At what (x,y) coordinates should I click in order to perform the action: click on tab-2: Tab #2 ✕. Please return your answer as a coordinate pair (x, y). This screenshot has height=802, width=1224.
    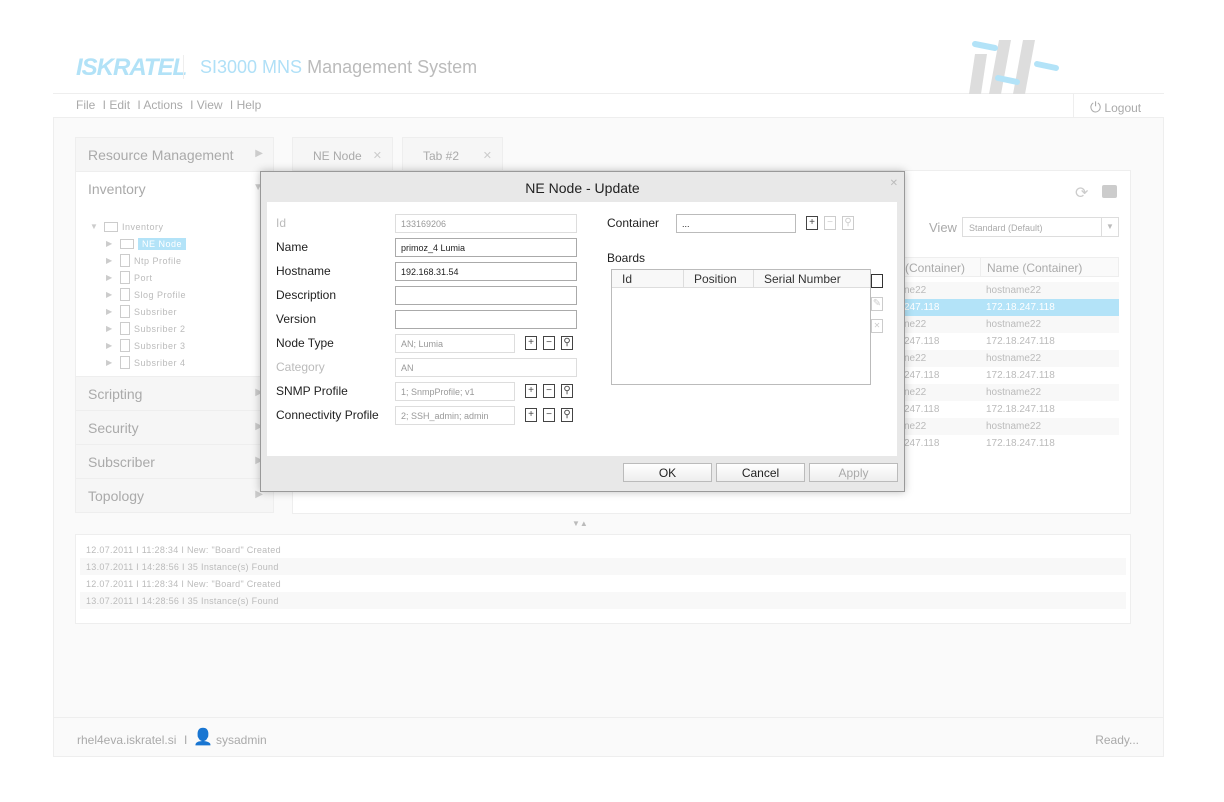
    Looking at the image, I should click on (452, 154).